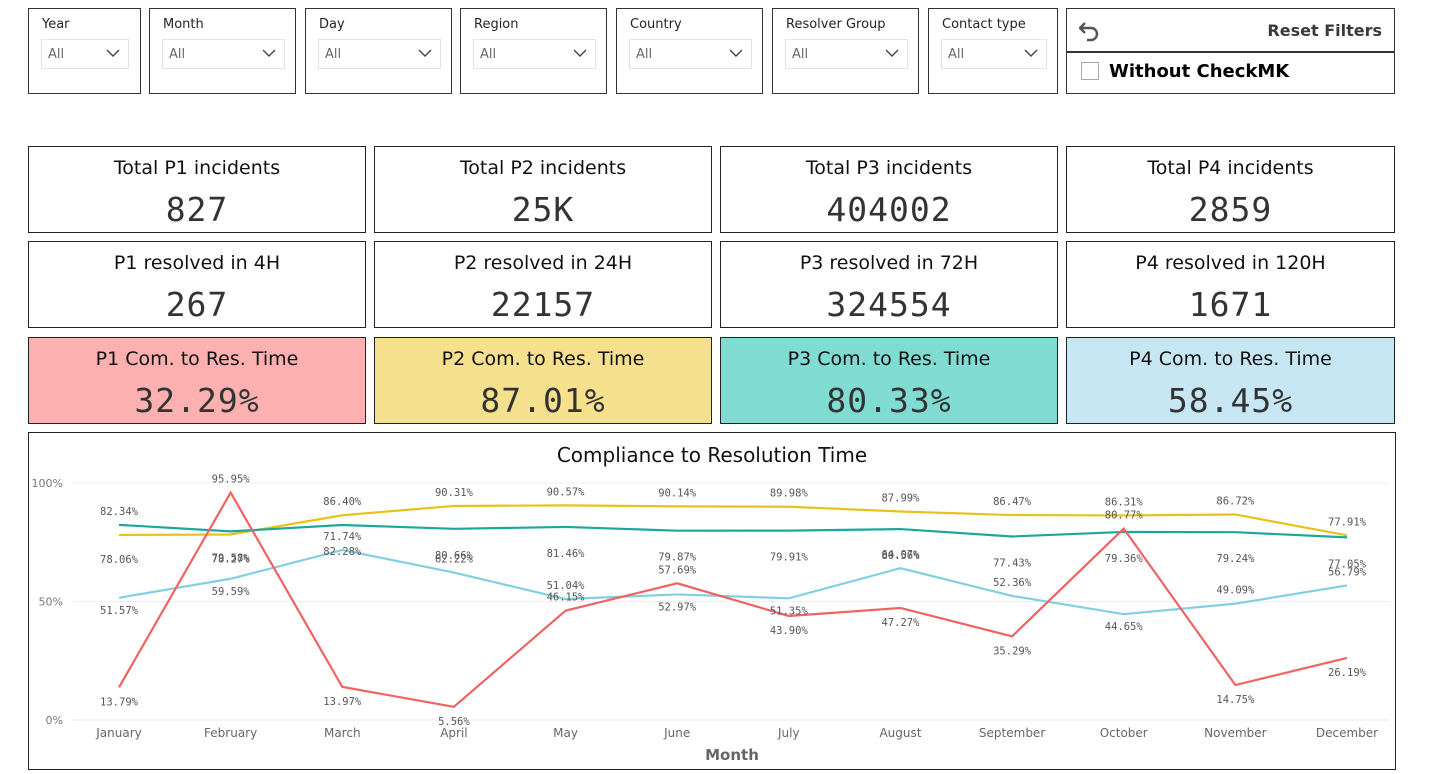 This screenshot has width=1439, height=774. Describe the element at coordinates (1012, 651) in the screenshot. I see `data-label: 35.29%` at that location.